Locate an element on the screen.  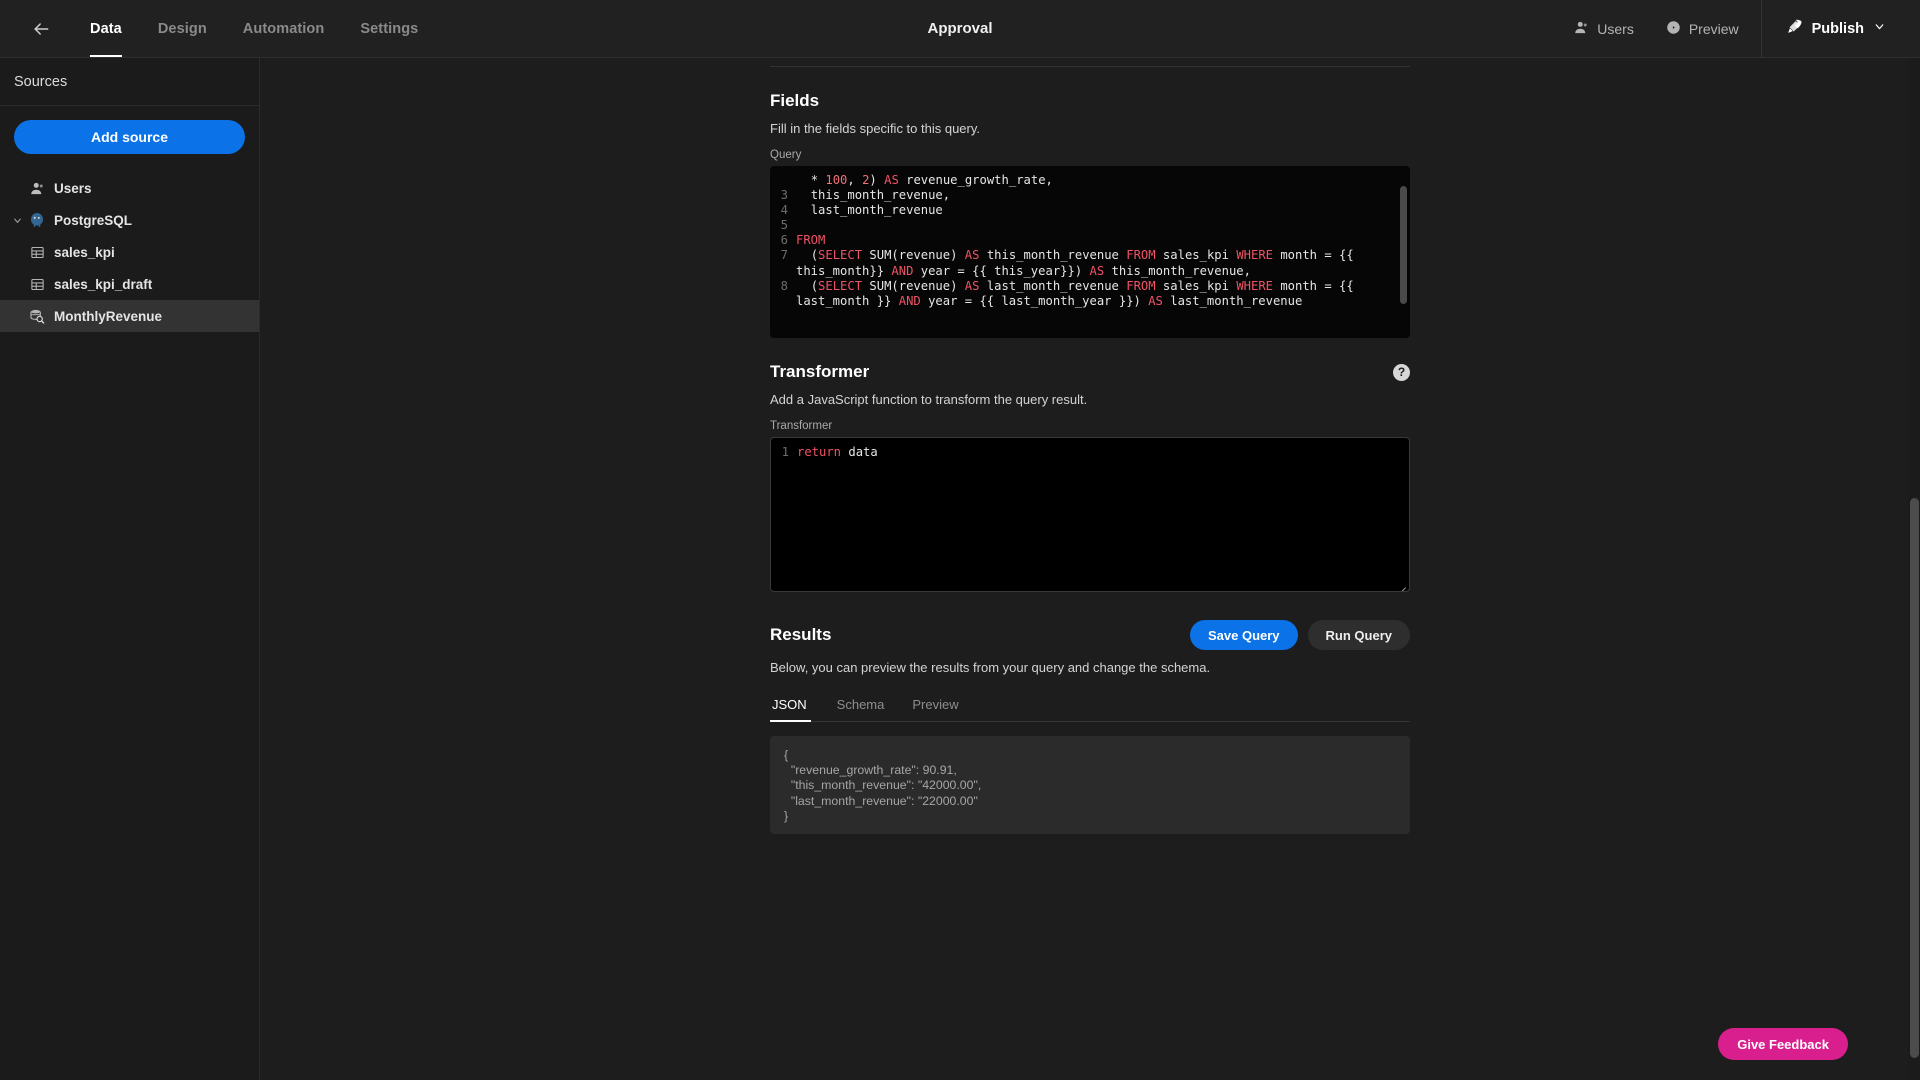
publish-button: Publish is located at coordinates (1834, 28).